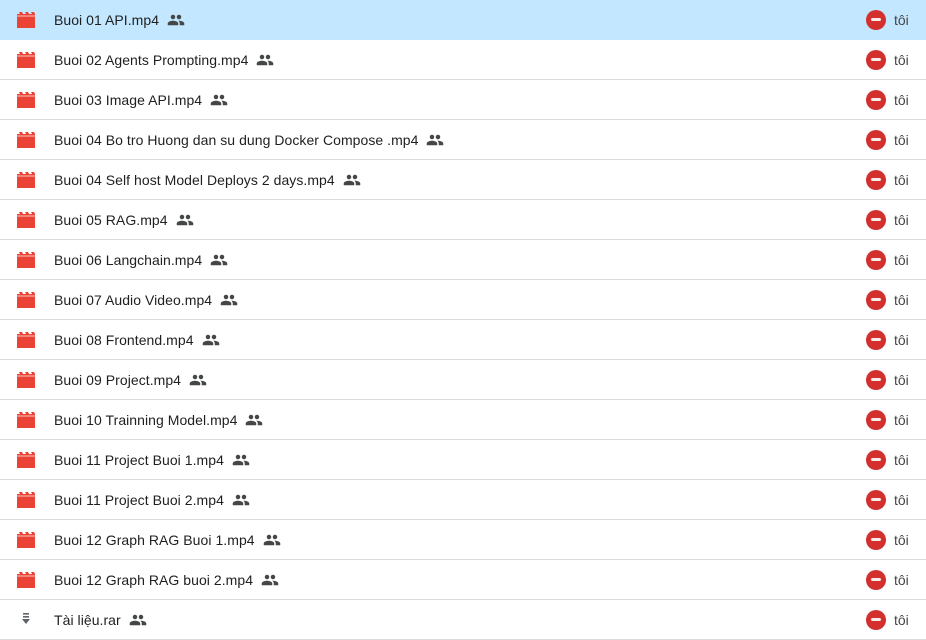 The width and height of the screenshot is (926, 640). What do you see at coordinates (463, 460) in the screenshot?
I see `file-row: Buoi 11 Project Buoi 1.mp4 tôi` at bounding box center [463, 460].